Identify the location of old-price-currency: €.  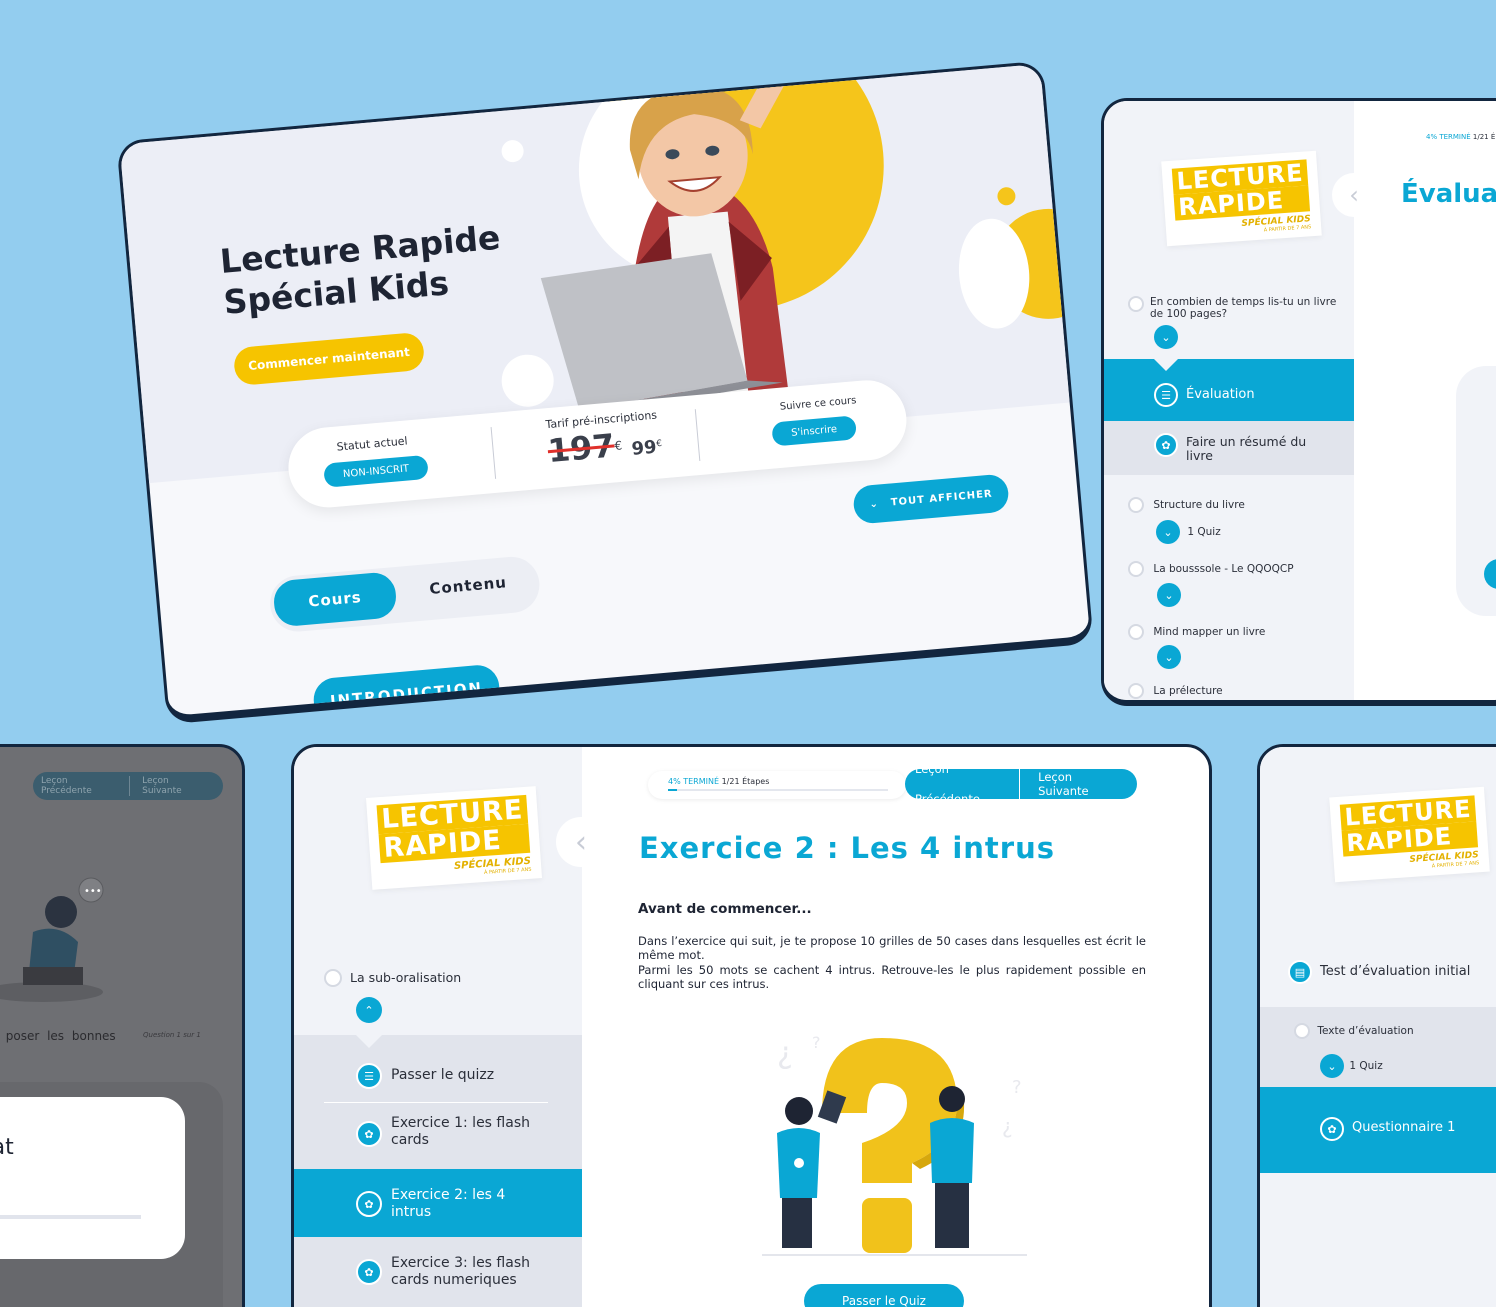
(618, 446).